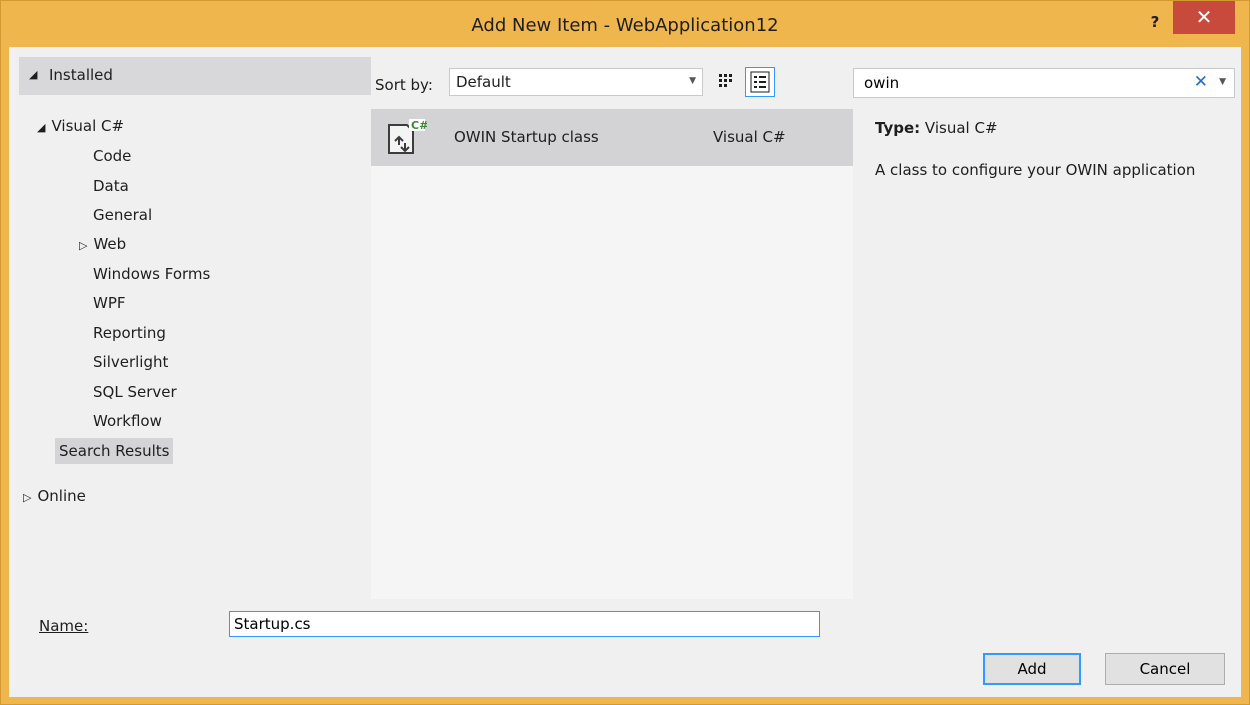 The width and height of the screenshot is (1250, 705). I want to click on add-button: Add, so click(1032, 669).